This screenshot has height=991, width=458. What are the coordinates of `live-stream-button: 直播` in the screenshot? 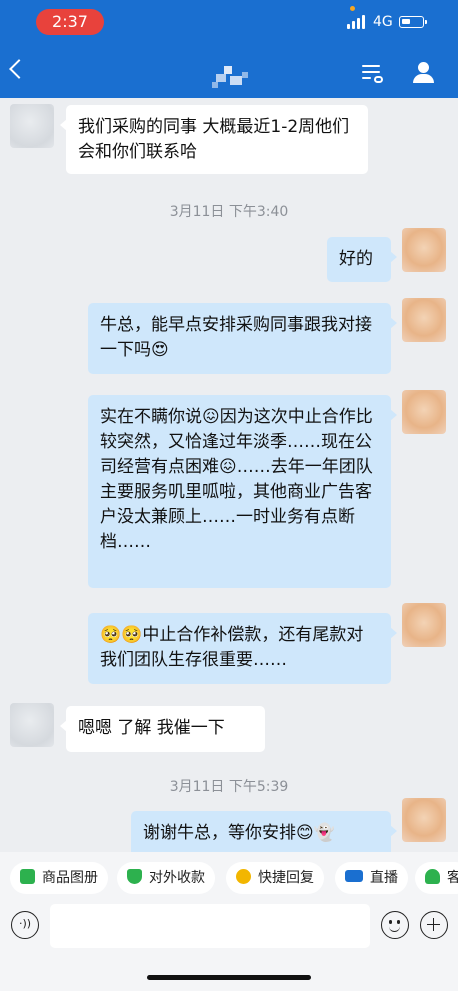 It's located at (371, 878).